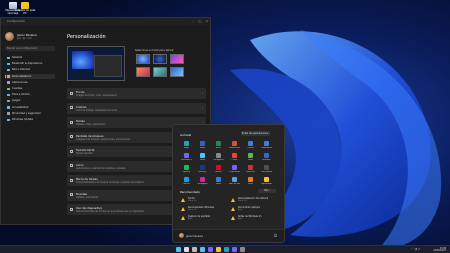 The height and width of the screenshot is (253, 450). I want to click on row-subtitle: Imagen de fondo, color, presentación, so click(96, 95).